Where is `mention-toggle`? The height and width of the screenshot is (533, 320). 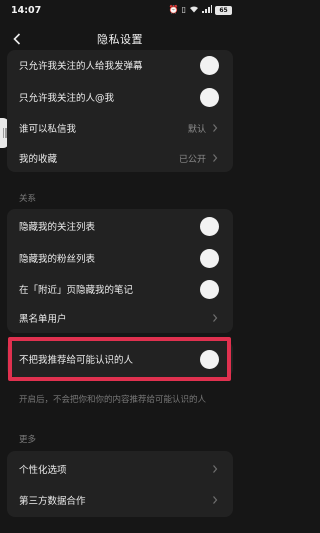 mention-toggle is located at coordinates (209, 97).